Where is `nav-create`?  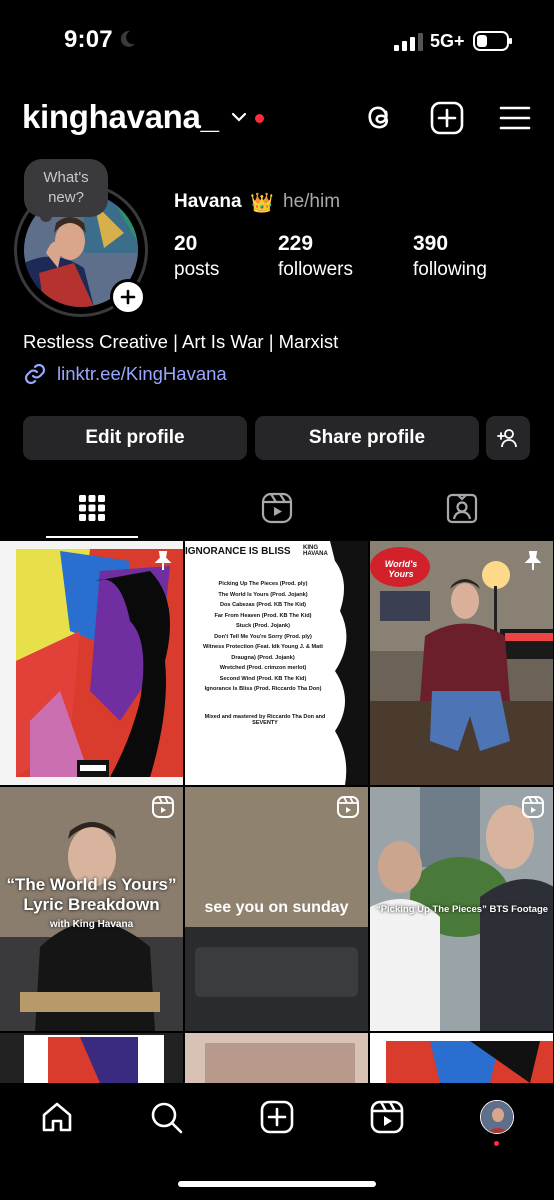
nav-create is located at coordinates (277, 1117).